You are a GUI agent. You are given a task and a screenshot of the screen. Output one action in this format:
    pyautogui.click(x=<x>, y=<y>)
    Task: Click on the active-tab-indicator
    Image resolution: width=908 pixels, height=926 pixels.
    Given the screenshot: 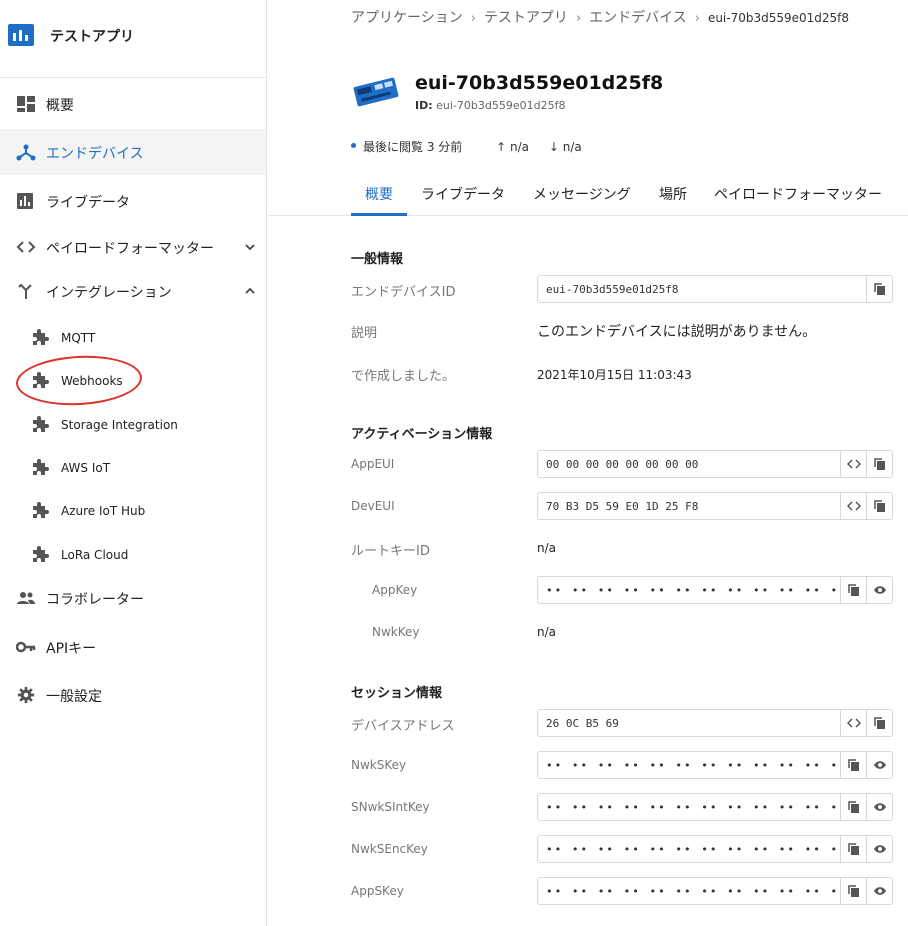 What is the action you would take?
    pyautogui.click(x=379, y=214)
    